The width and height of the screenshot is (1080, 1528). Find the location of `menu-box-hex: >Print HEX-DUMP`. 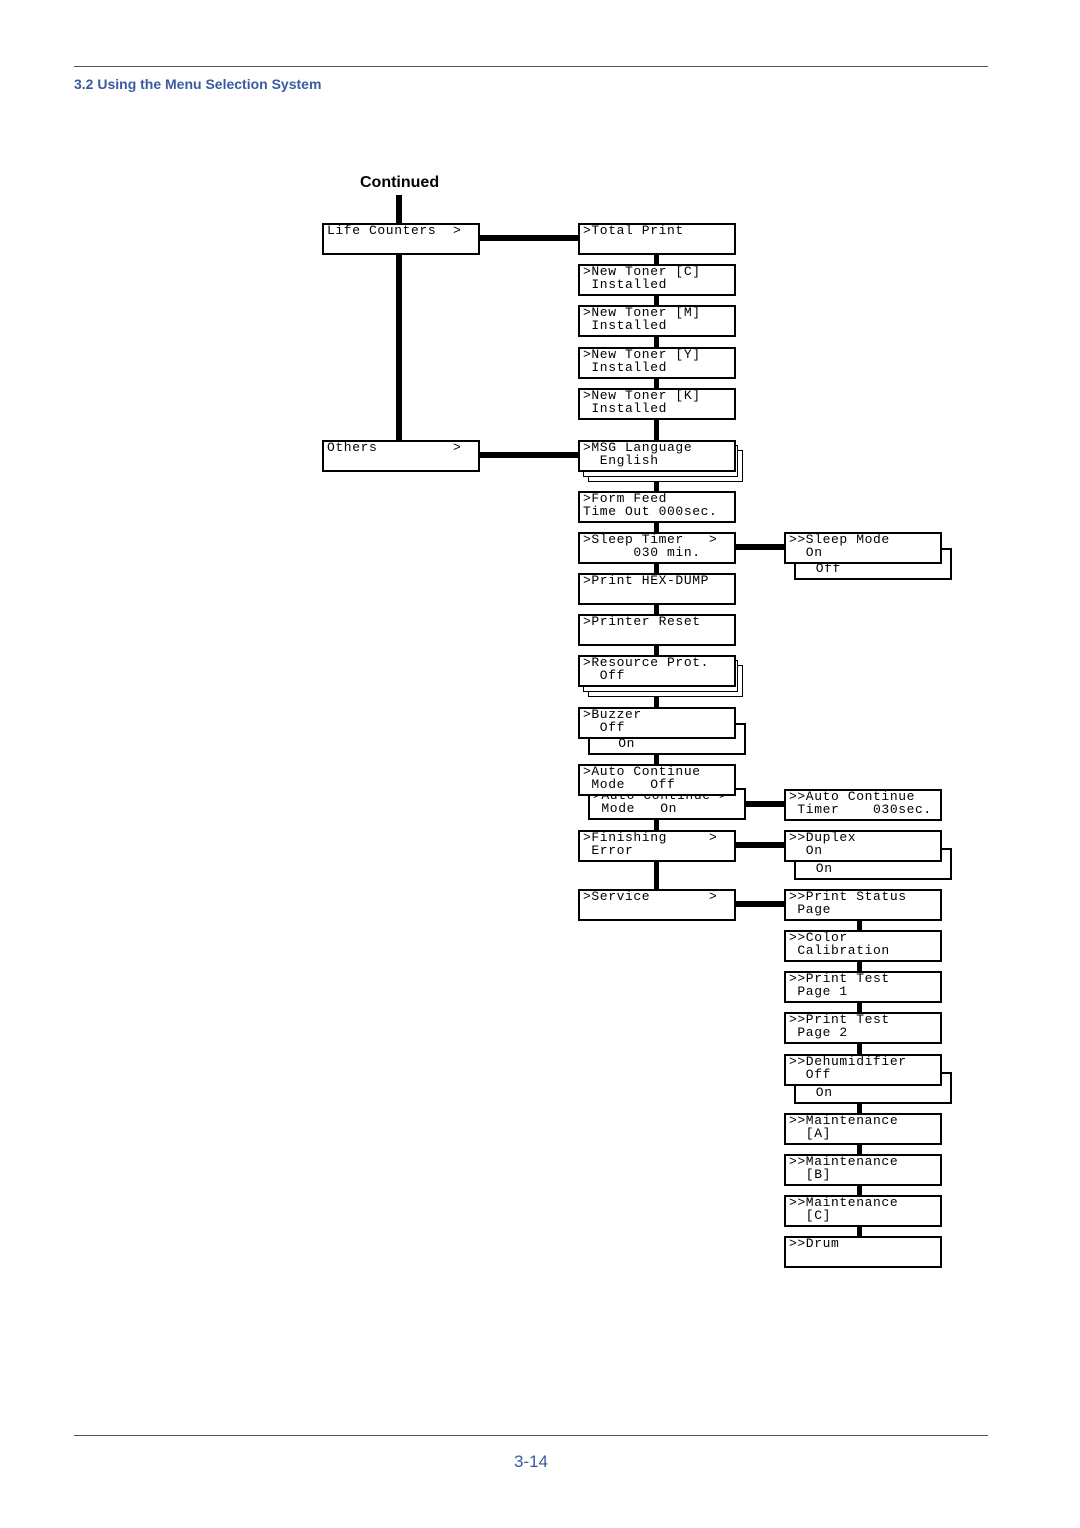

menu-box-hex: >Print HEX-DUMP is located at coordinates (657, 589).